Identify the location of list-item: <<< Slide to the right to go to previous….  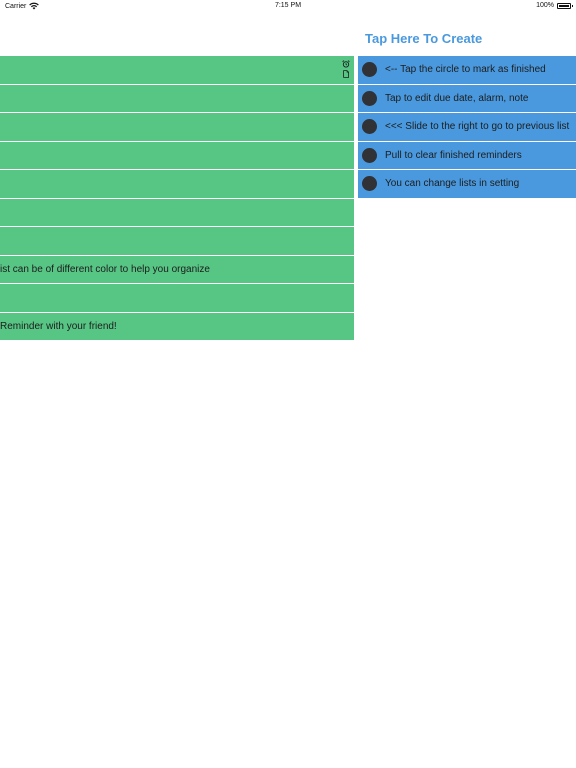
(467, 127).